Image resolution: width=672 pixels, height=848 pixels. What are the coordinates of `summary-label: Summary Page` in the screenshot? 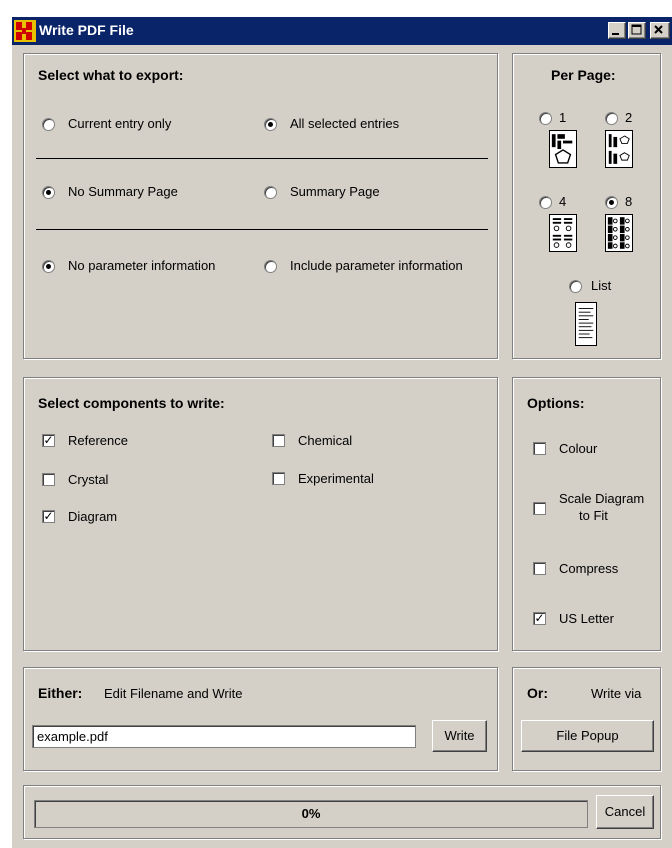 It's located at (335, 191).